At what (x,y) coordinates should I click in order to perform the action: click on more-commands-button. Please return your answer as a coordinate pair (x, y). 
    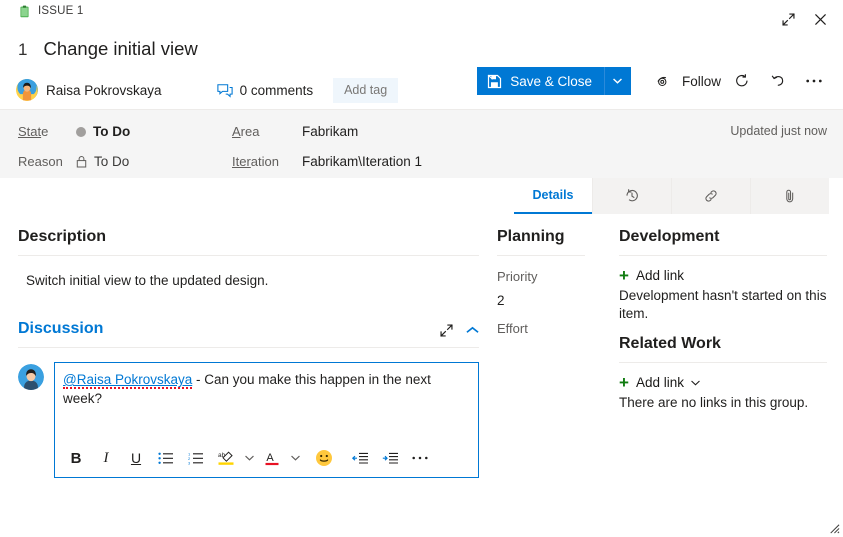
    Looking at the image, I should click on (814, 81).